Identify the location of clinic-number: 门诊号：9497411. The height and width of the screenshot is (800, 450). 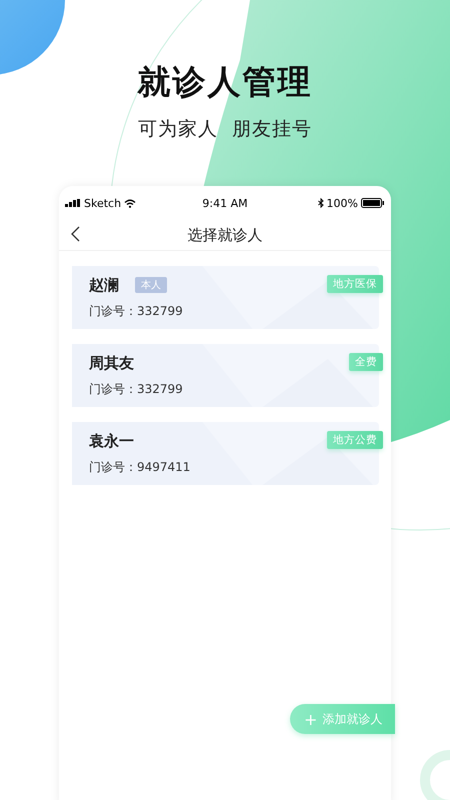
(140, 467).